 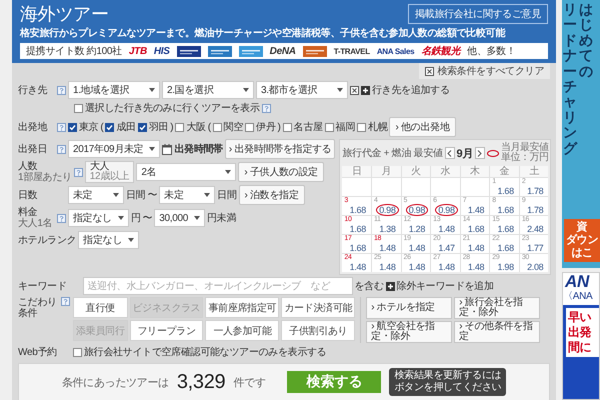 What do you see at coordinates (318, 307) in the screenshot?
I see `filter-toggle: カード決済可能` at bounding box center [318, 307].